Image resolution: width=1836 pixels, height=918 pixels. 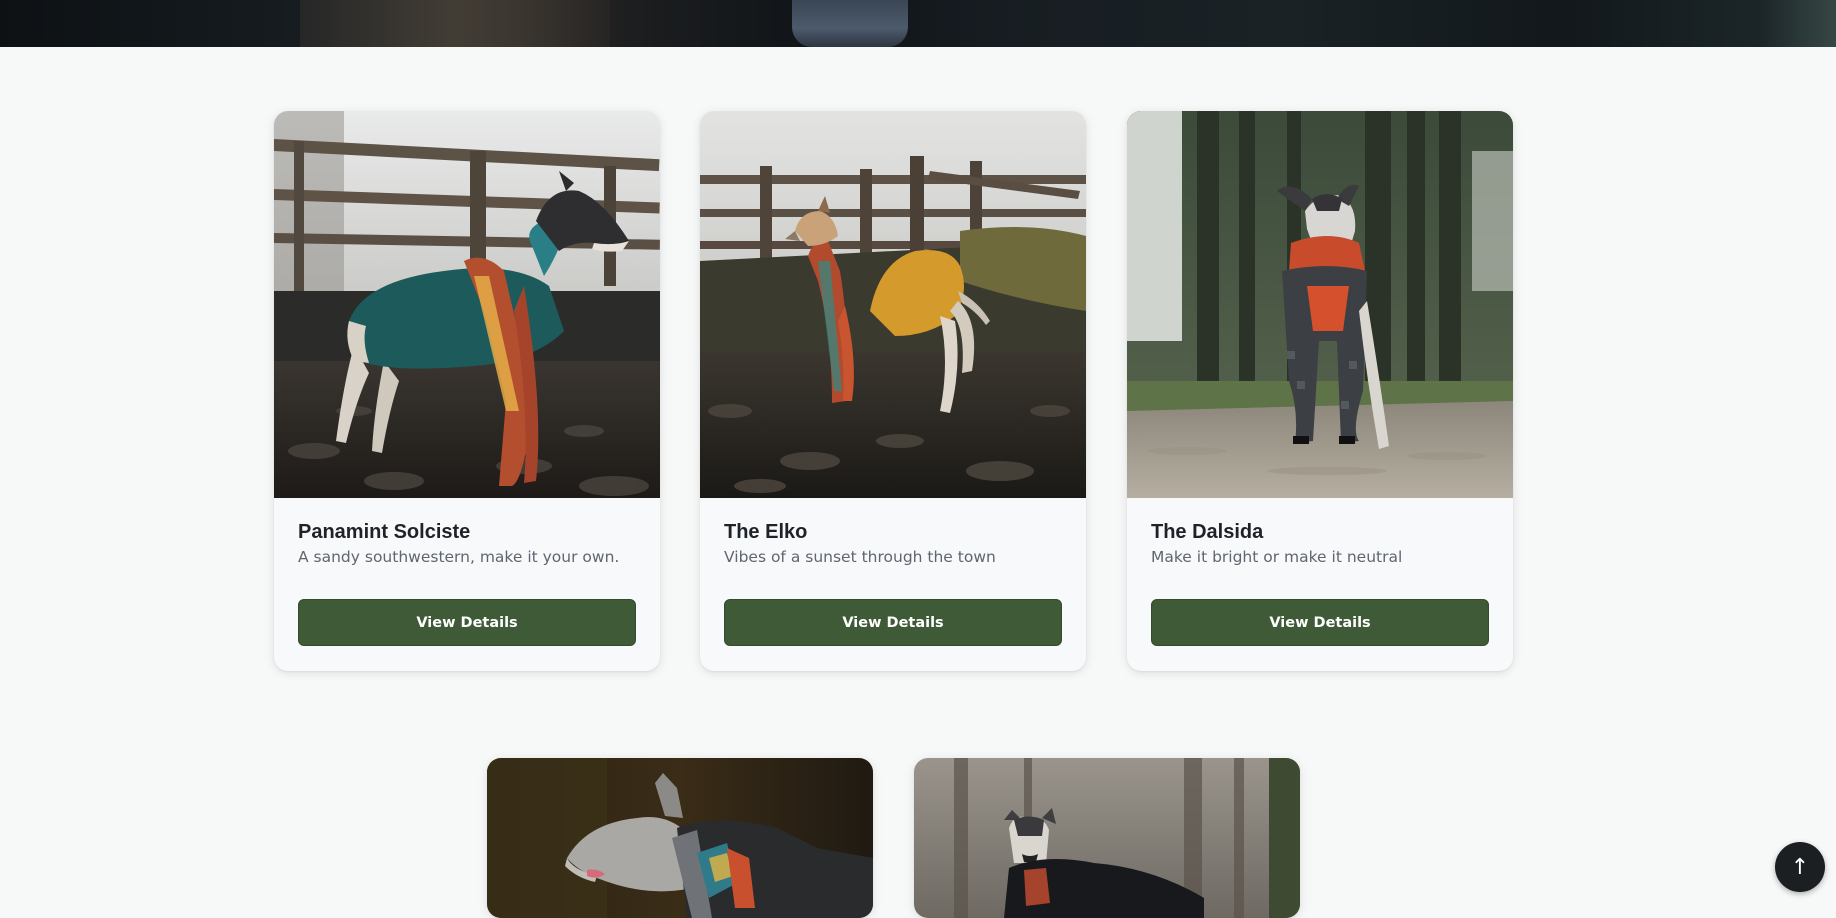 I want to click on product-title: The Dalsida, so click(x=1207, y=532).